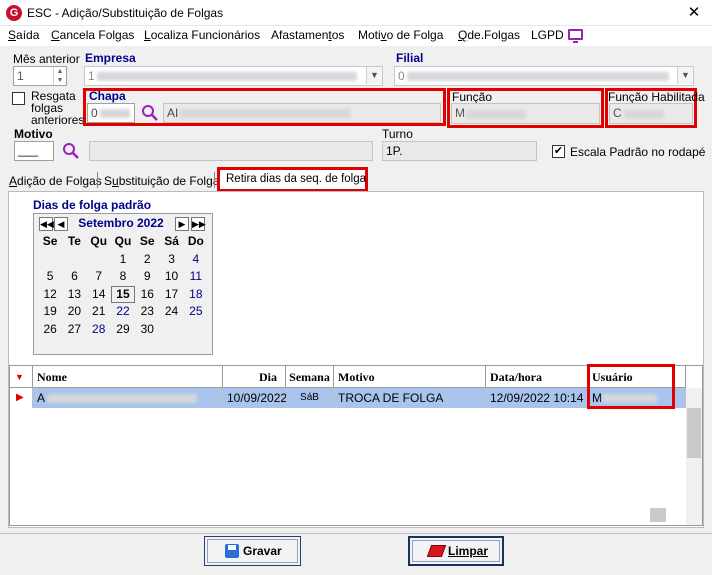 Image resolution: width=712 pixels, height=575 pixels. Describe the element at coordinates (694, 433) in the screenshot. I see `scrollbar-thumb` at that location.